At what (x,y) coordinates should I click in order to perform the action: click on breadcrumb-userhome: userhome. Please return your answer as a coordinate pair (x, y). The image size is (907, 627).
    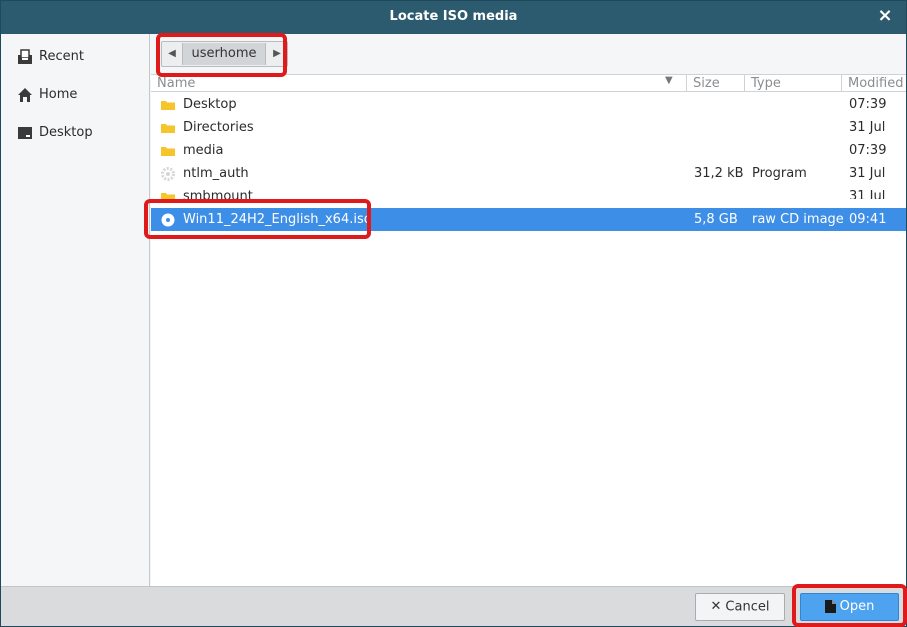
    Looking at the image, I should click on (224, 54).